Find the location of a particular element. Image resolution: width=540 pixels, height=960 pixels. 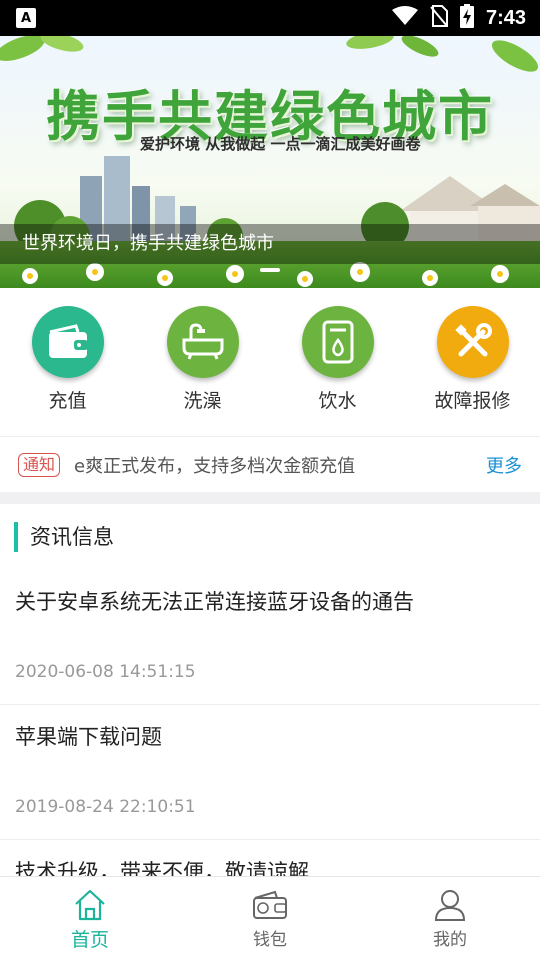

quick-item-label: 洗澡 is located at coordinates (202, 401).